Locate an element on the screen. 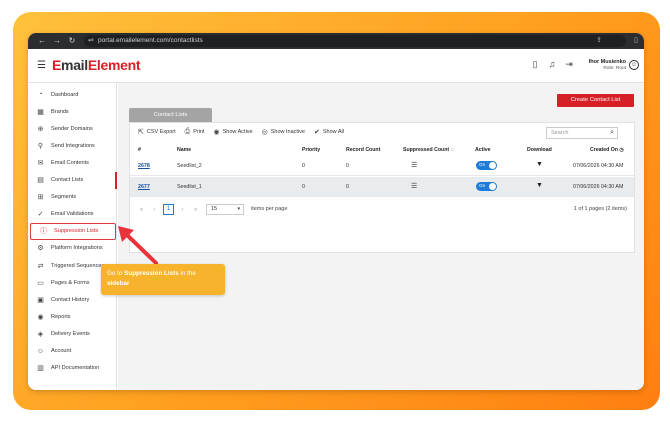 Image resolution: width=670 pixels, height=426 pixels. site-settings-icon: ⇌ is located at coordinates (91, 41).